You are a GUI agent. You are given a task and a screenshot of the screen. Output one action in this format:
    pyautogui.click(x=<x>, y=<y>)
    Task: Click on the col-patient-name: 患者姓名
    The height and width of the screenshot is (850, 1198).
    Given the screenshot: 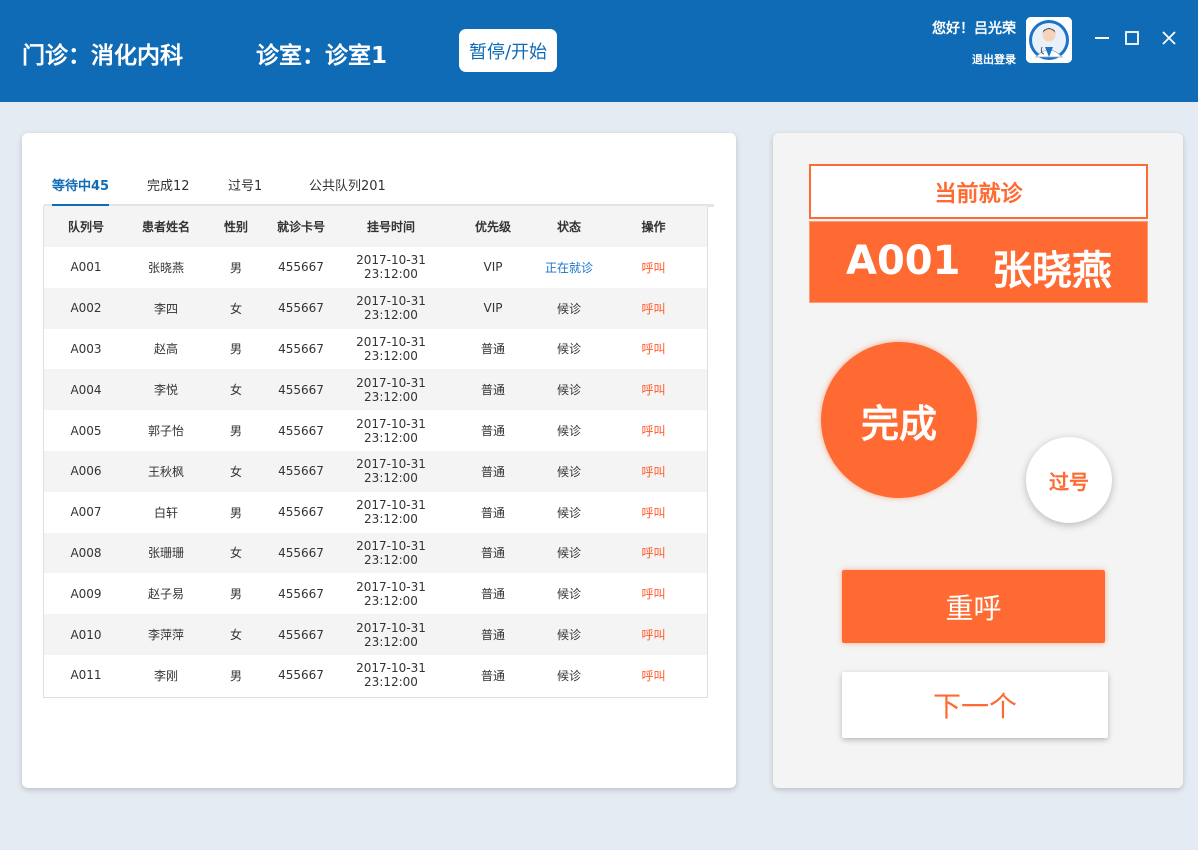 What is the action you would take?
    pyautogui.click(x=165, y=227)
    